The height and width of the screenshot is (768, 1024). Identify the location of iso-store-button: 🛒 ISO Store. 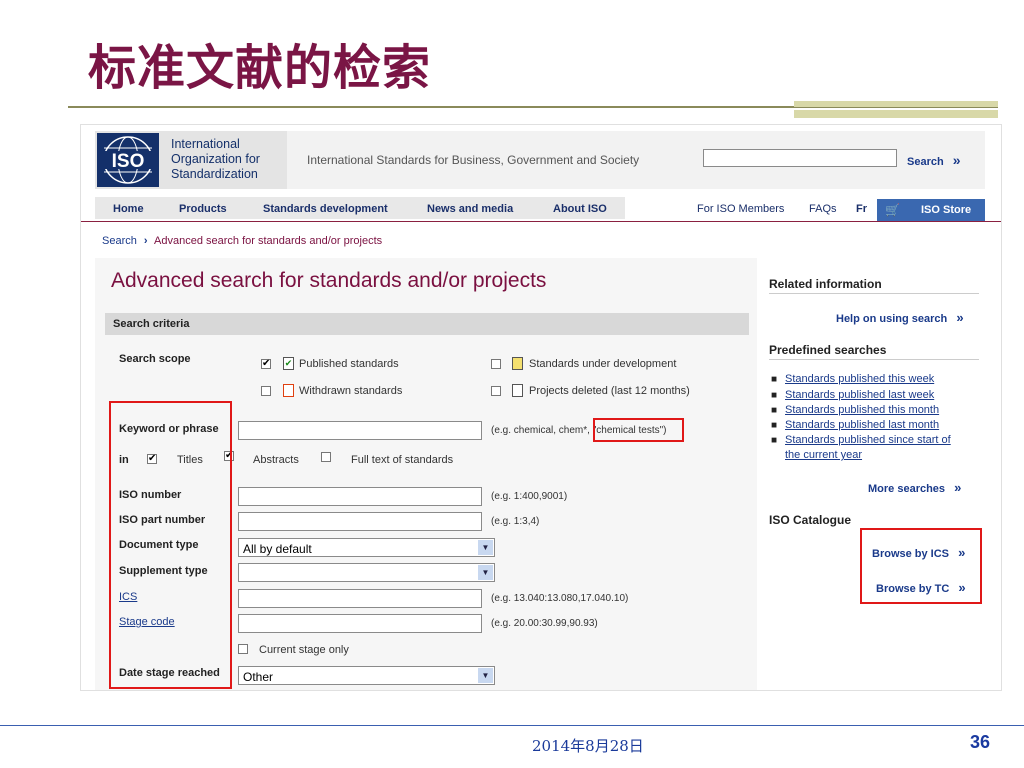
(931, 210).